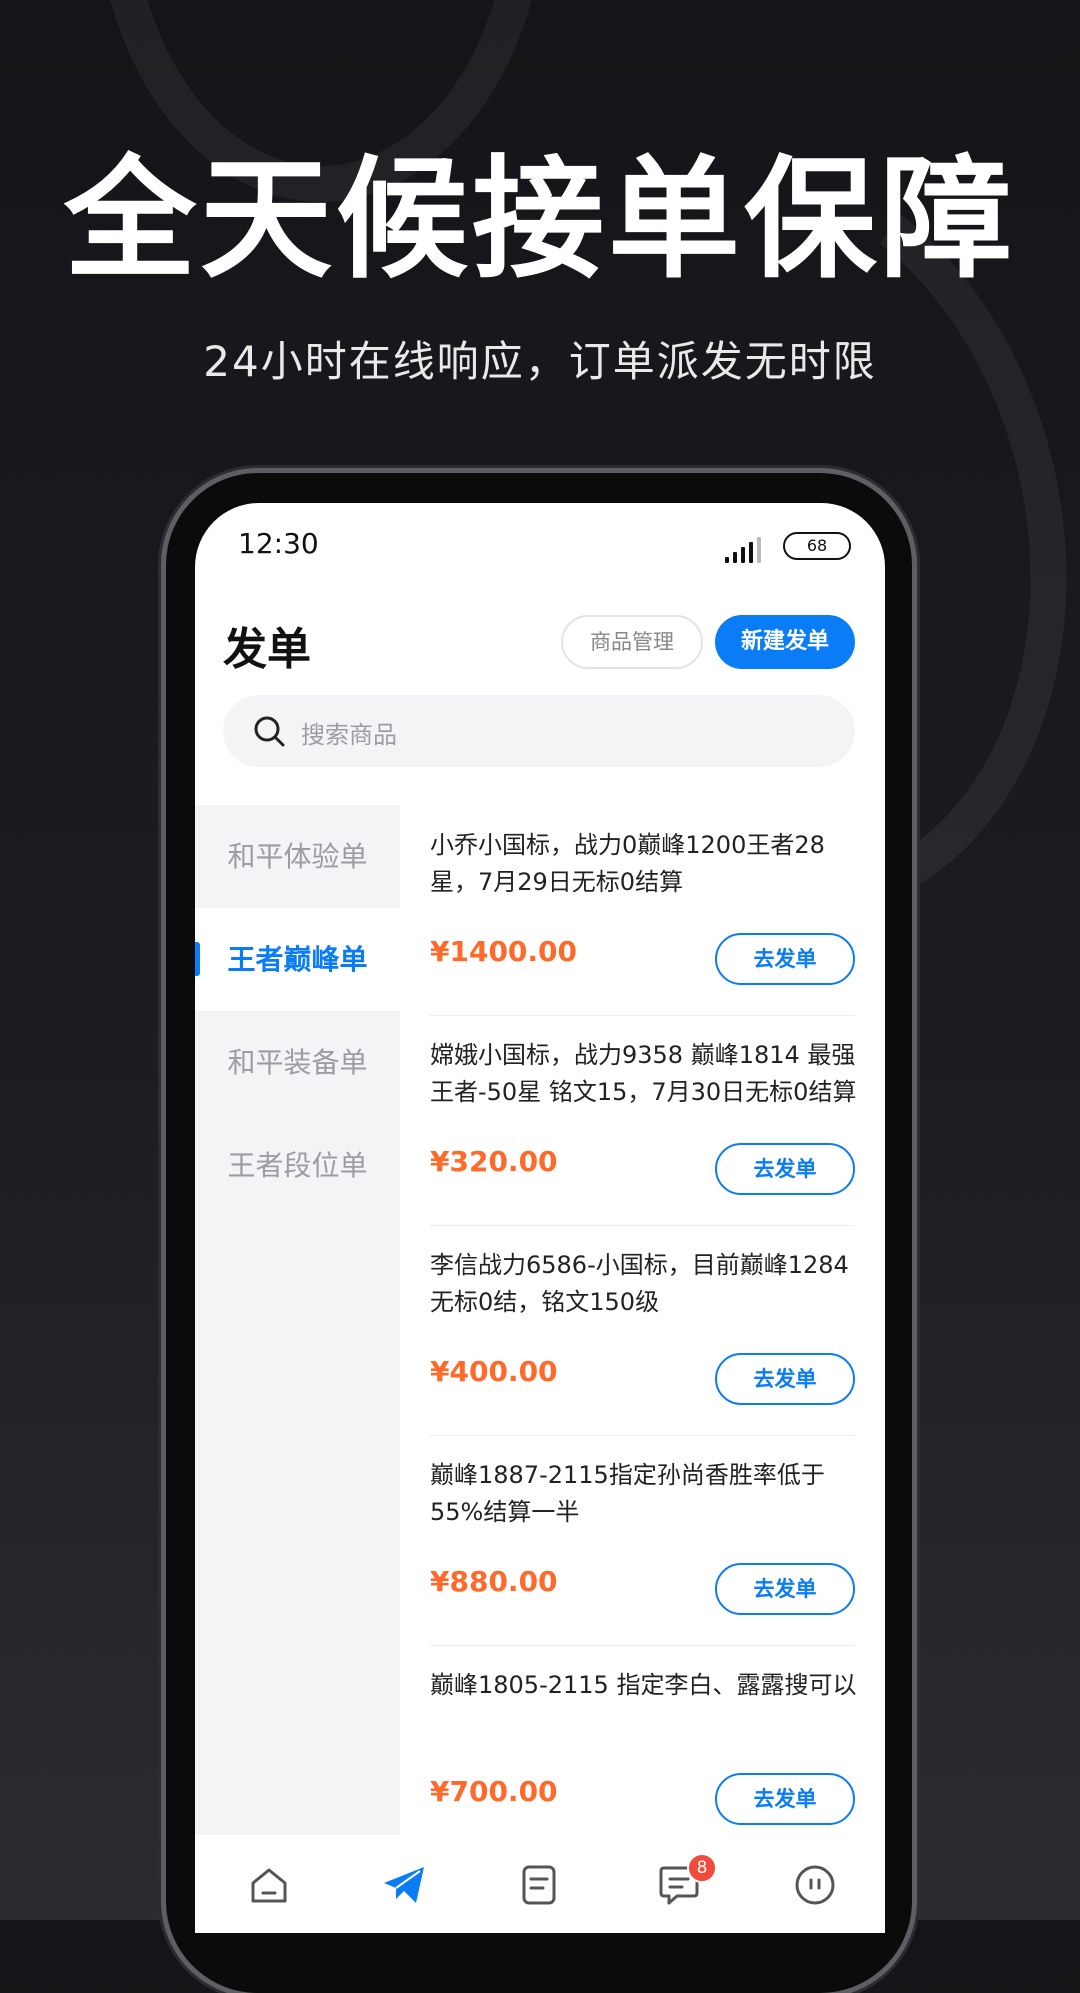  I want to click on order-price: ¥880.00, so click(494, 1581).